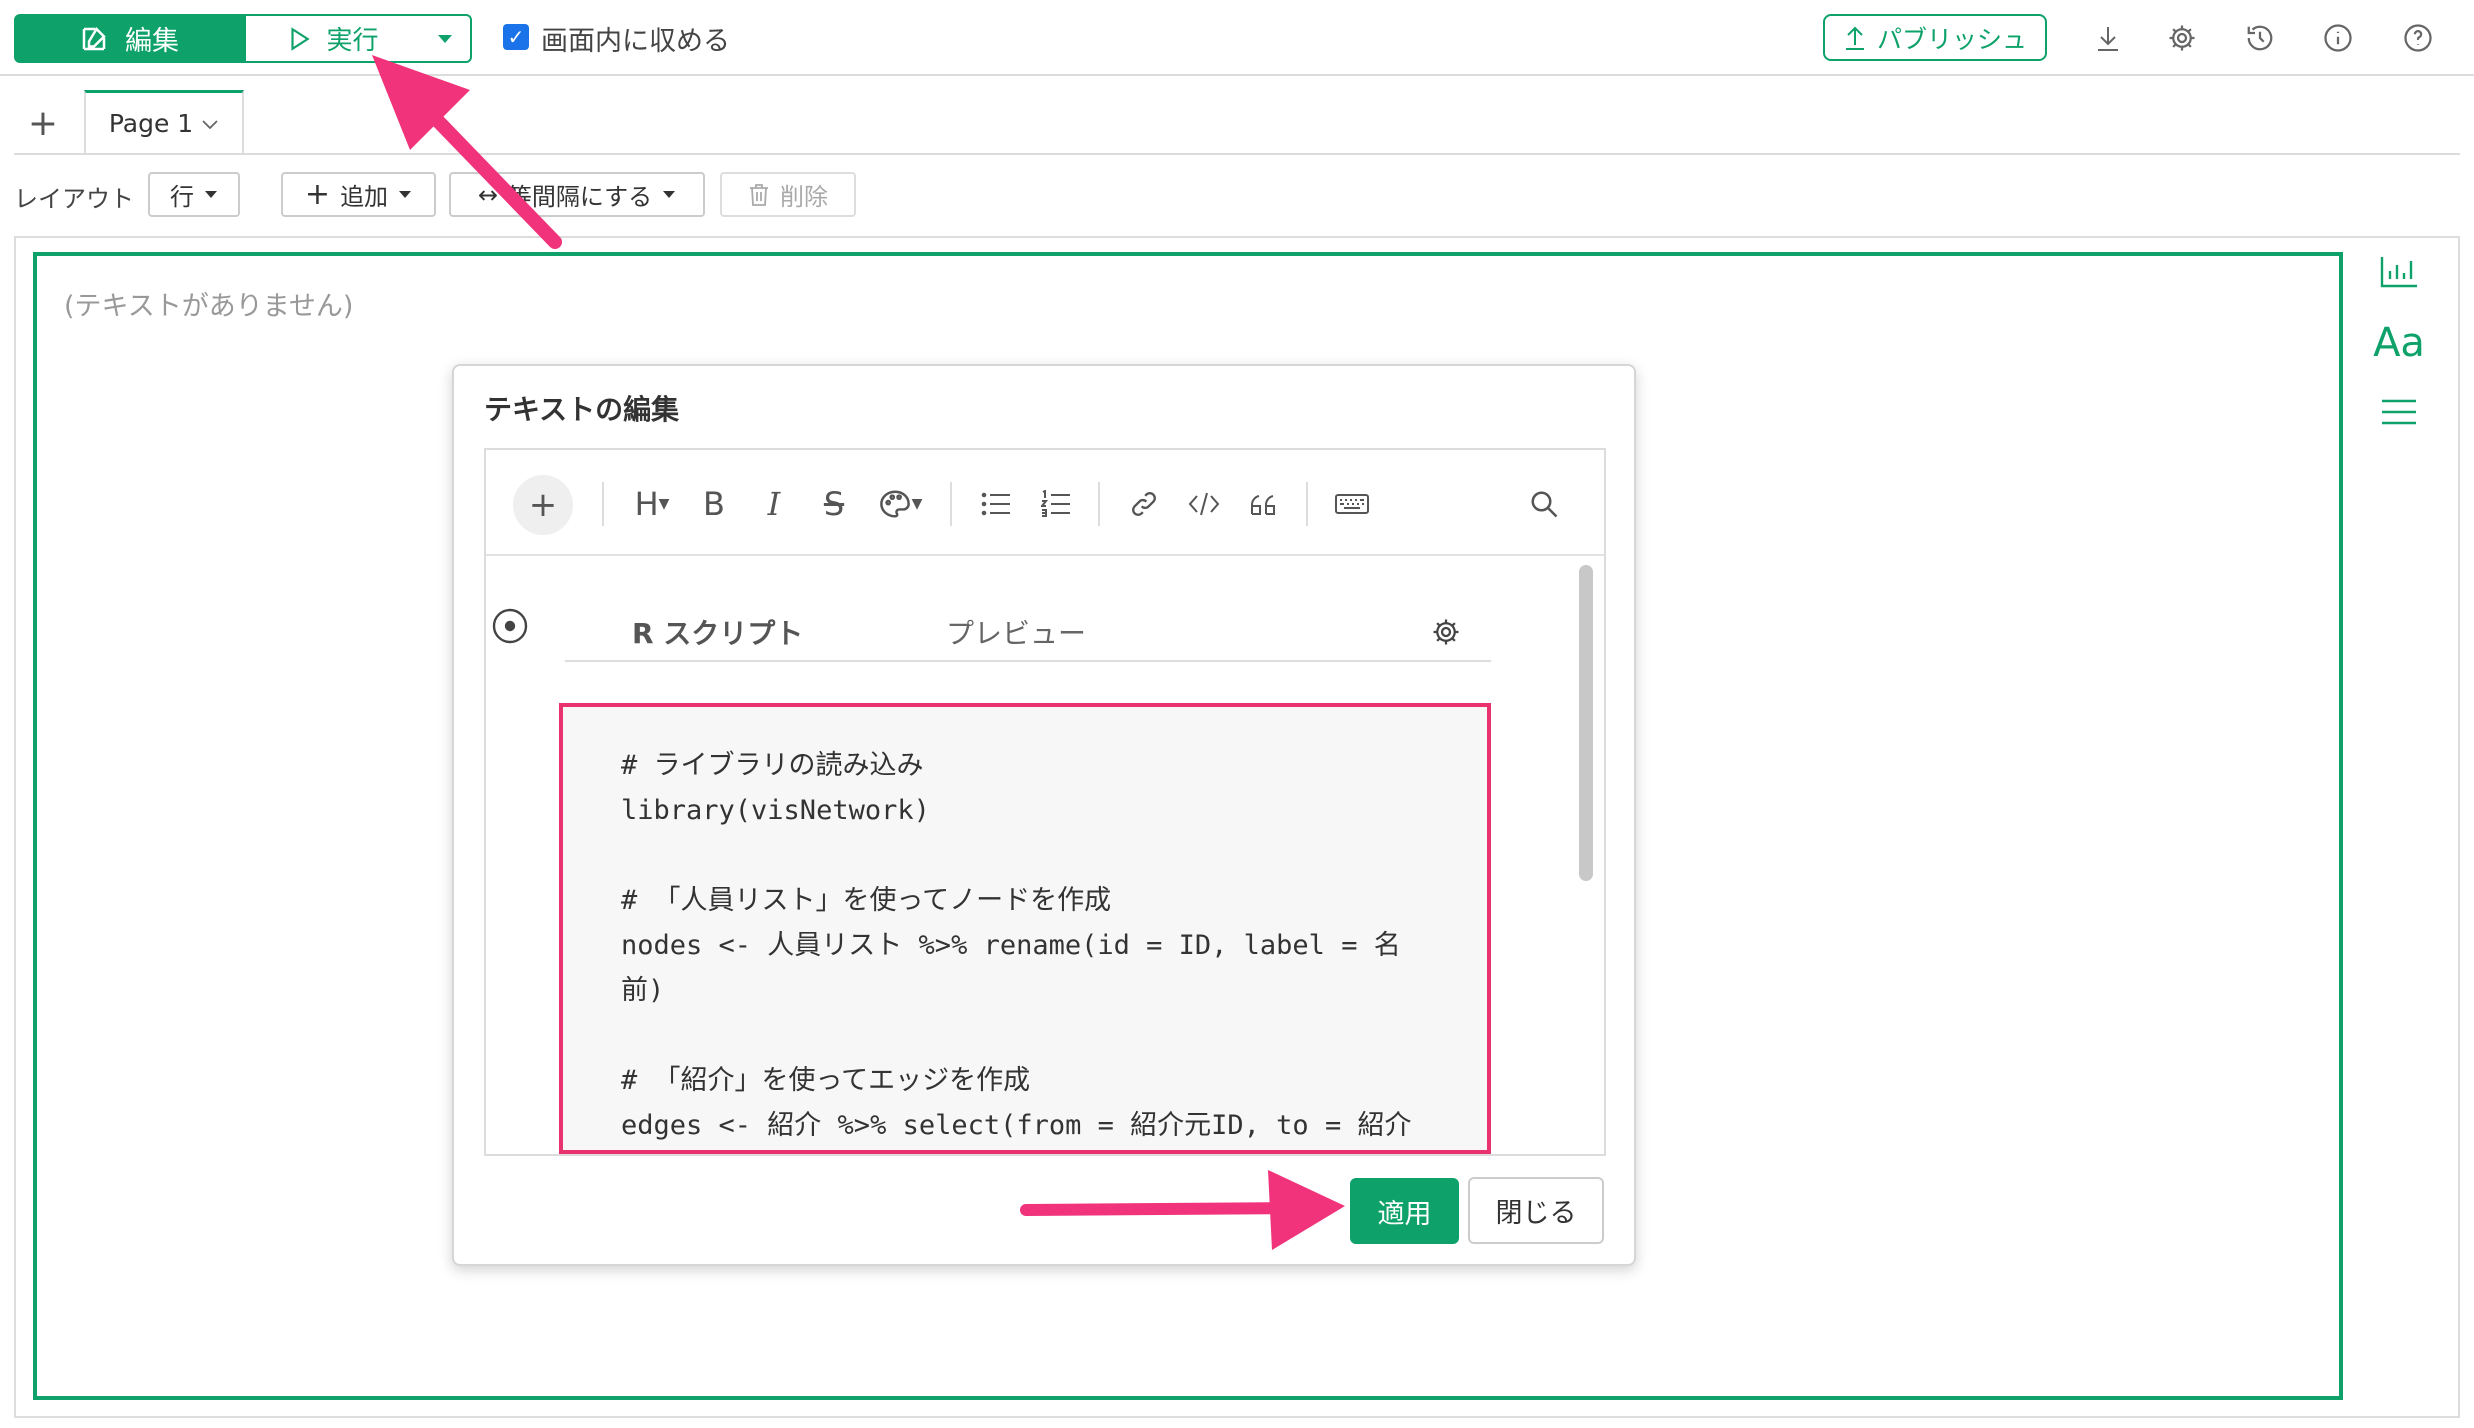 The width and height of the screenshot is (2474, 1428). What do you see at coordinates (1163, 1209) in the screenshot?
I see `apply-arrow-shaft` at bounding box center [1163, 1209].